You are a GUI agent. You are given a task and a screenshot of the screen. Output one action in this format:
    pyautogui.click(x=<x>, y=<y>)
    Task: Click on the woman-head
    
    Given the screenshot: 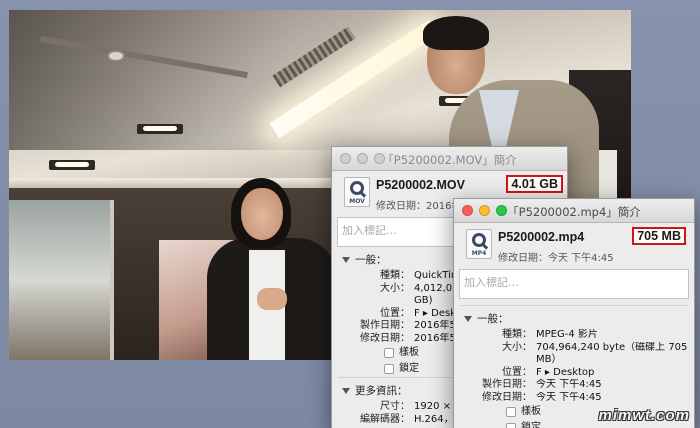 What is the action you would take?
    pyautogui.click(x=262, y=214)
    